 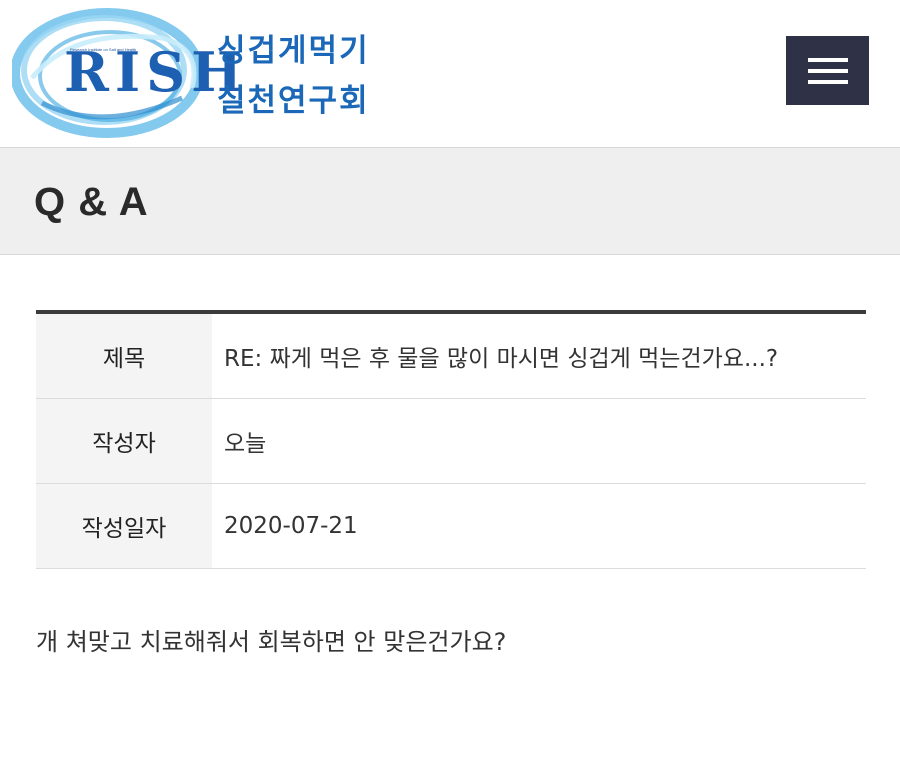 I want to click on hamburger-menu-button, so click(x=827, y=70).